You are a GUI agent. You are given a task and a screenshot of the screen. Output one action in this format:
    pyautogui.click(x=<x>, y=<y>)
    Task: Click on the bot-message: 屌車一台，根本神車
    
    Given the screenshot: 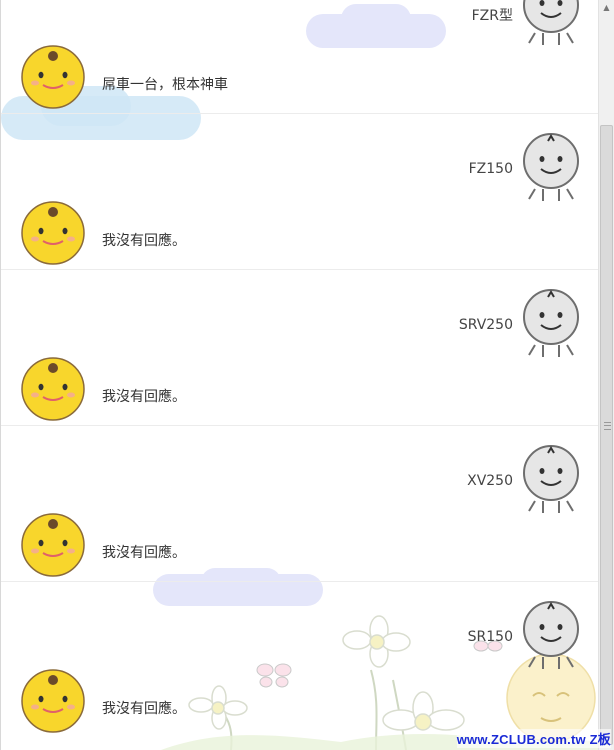 What is the action you would take?
    pyautogui.click(x=165, y=85)
    